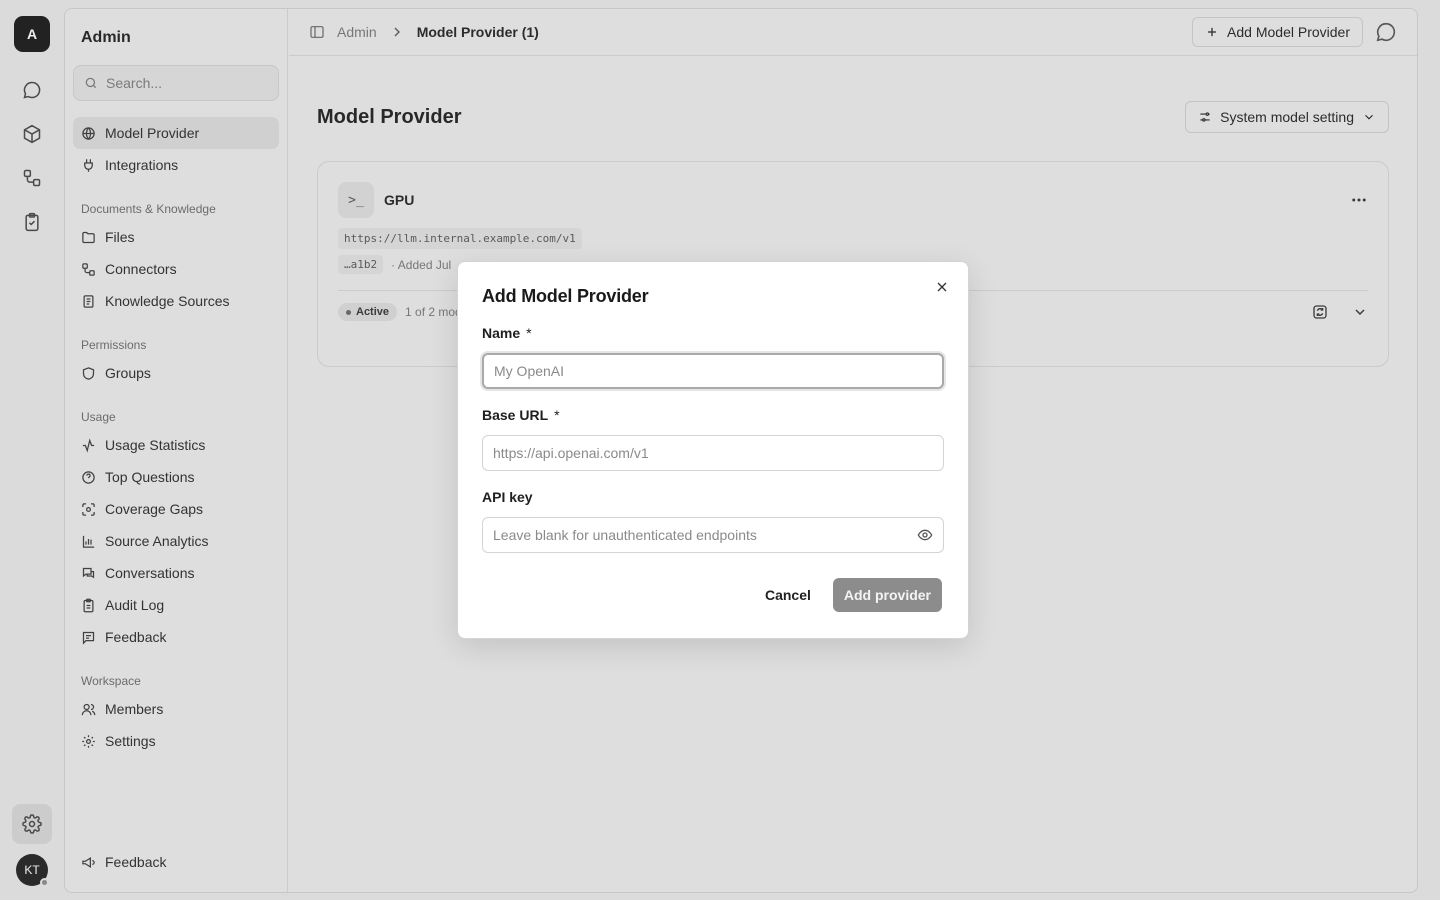 The image size is (1440, 900). I want to click on name-field: My OpenAI, so click(713, 371).